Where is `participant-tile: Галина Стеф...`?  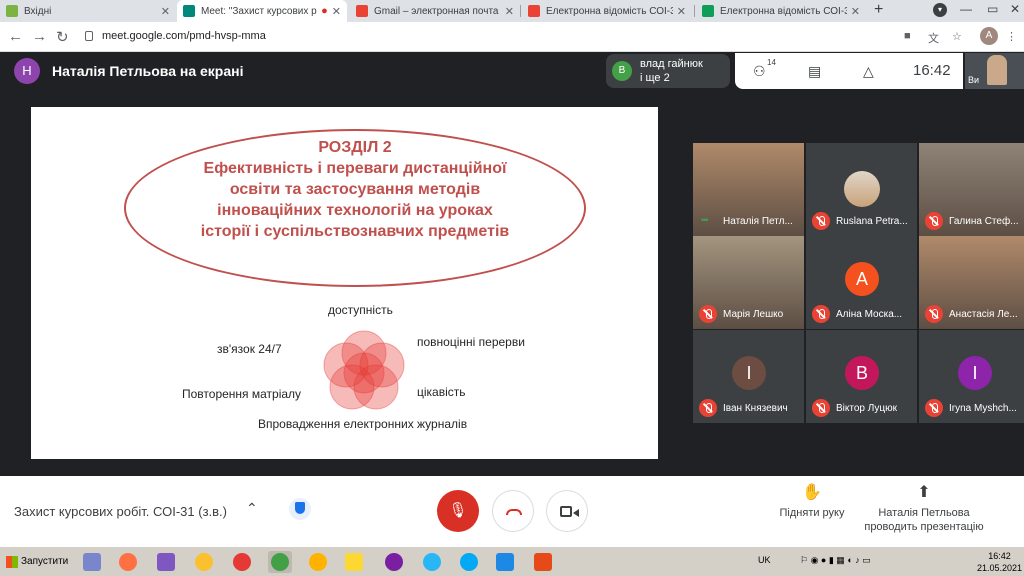 participant-tile: Галина Стеф... is located at coordinates (971, 189).